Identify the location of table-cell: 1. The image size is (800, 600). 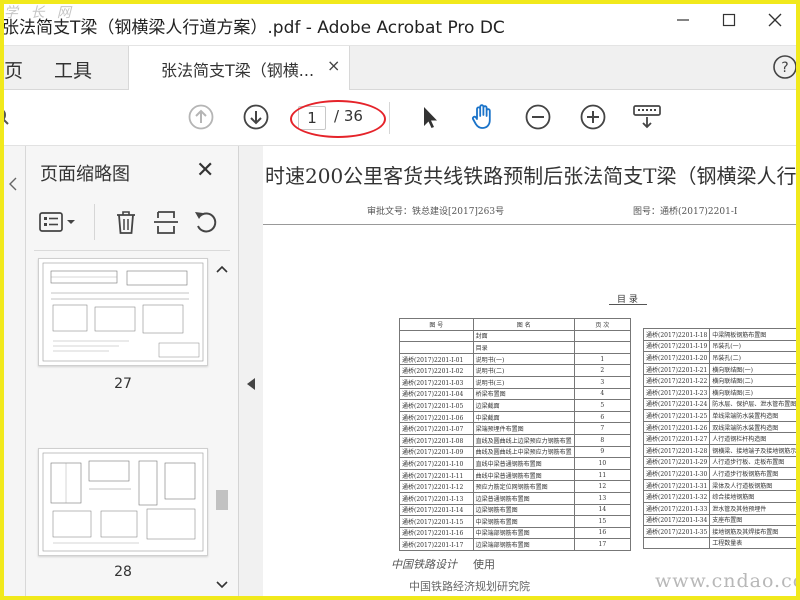
(602, 359).